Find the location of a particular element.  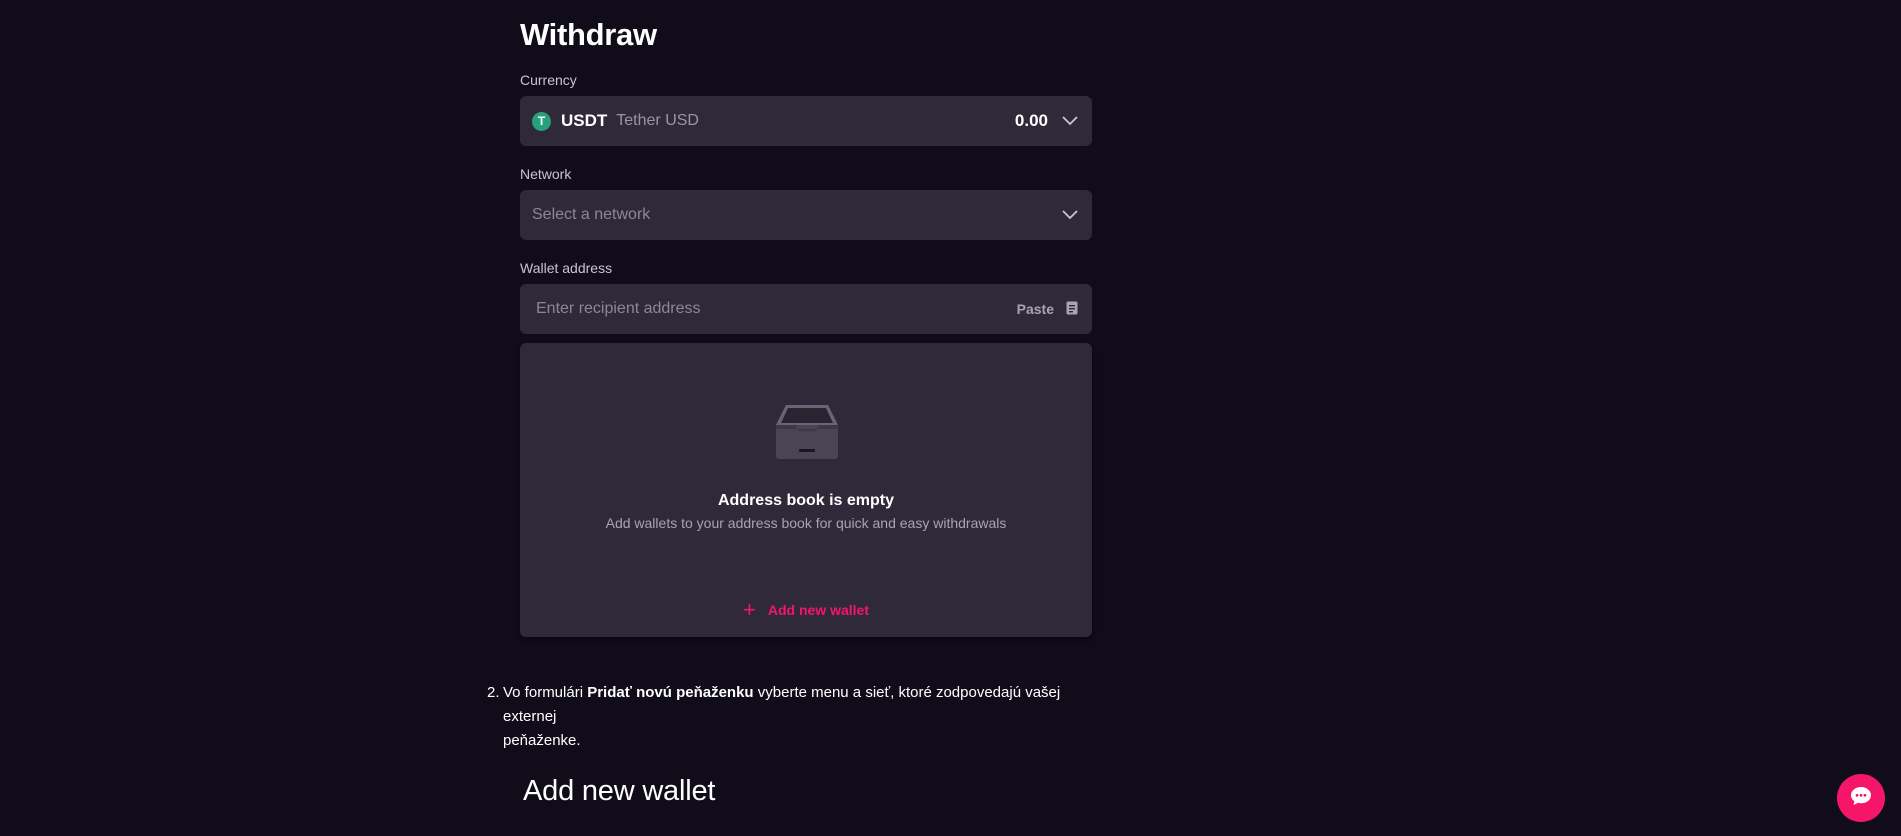

add-new-wallet-button: + Add new wallet is located at coordinates (806, 609).